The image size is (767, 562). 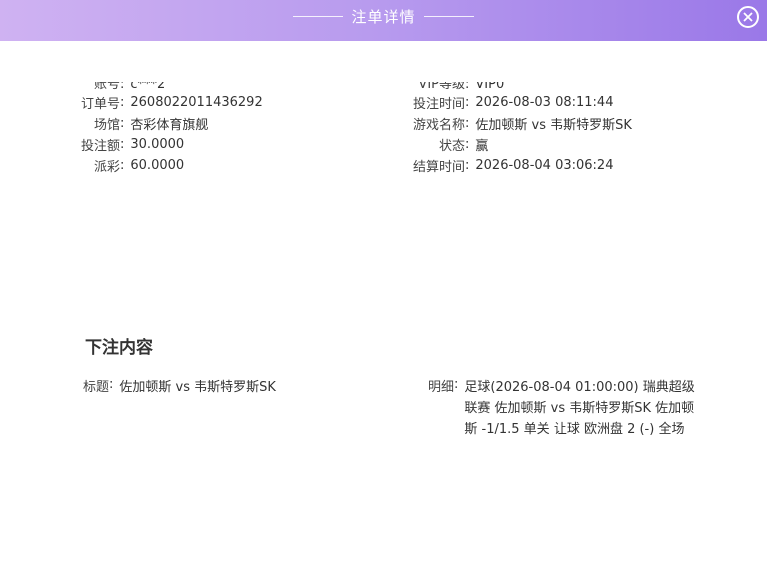 What do you see at coordinates (197, 387) in the screenshot?
I see `bet-title-value: 佐加顿斯 vs 韦斯特罗斯SK` at bounding box center [197, 387].